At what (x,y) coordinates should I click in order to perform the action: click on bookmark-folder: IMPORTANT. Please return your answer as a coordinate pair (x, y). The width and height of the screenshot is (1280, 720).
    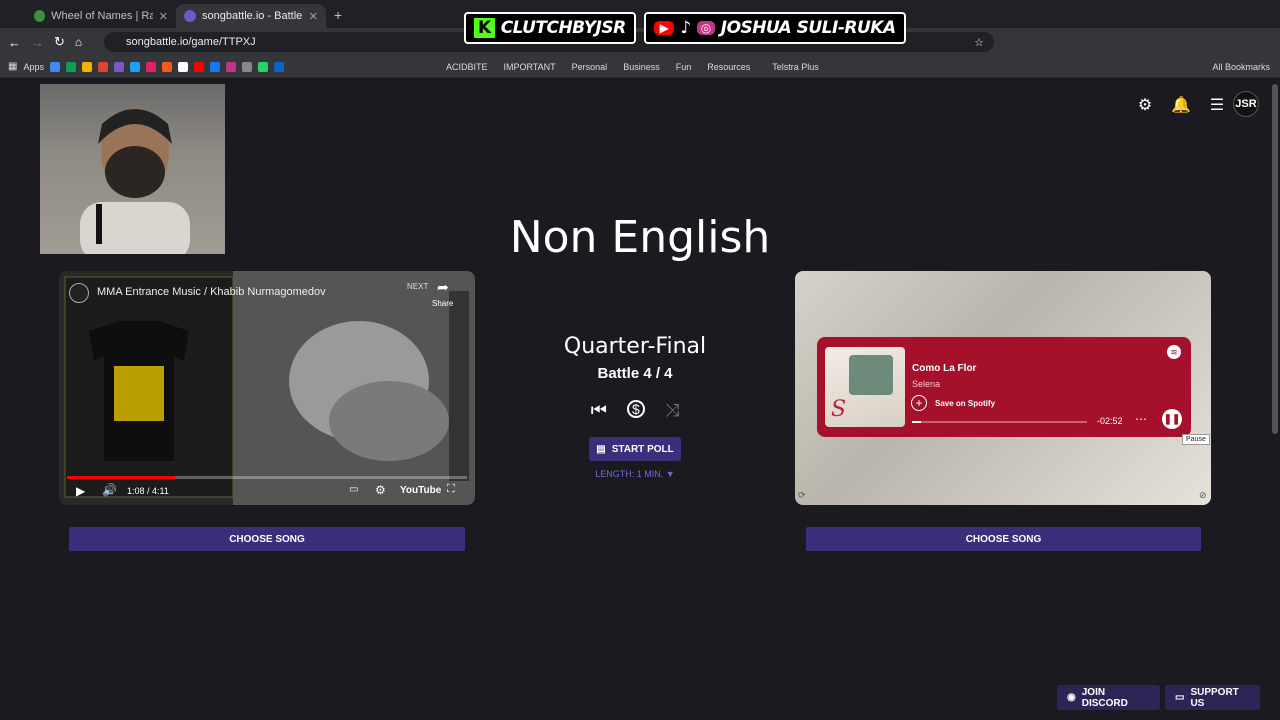
    Looking at the image, I should click on (529, 67).